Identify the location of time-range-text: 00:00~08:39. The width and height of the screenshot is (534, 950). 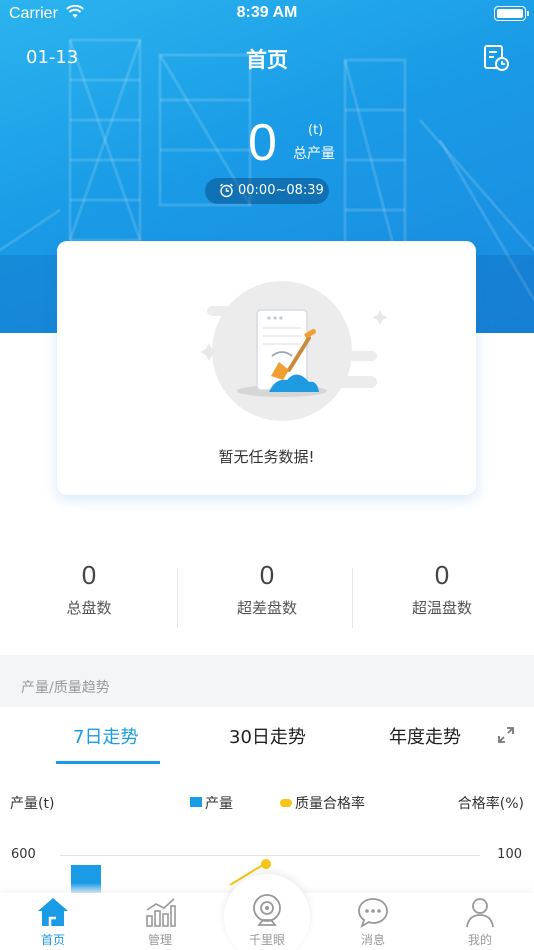
(281, 190).